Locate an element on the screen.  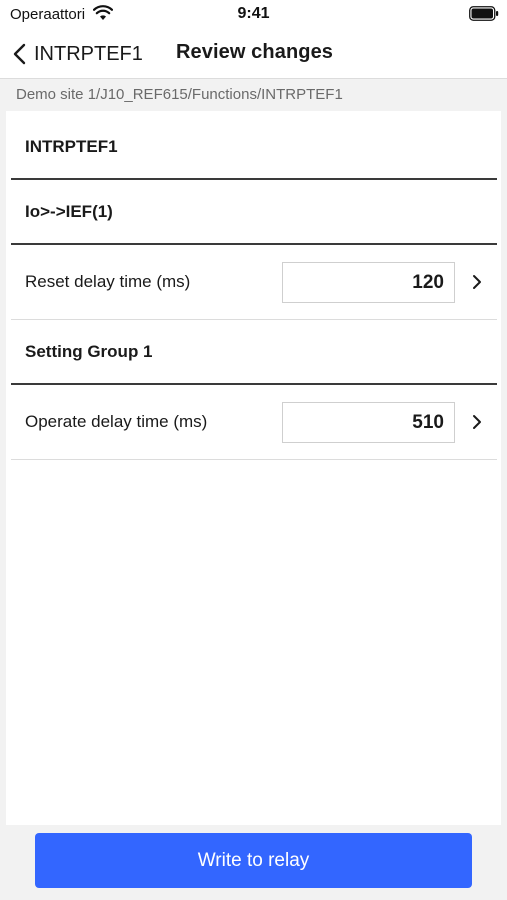
status-bar: Operaattori 9:41 is located at coordinates (253, 15).